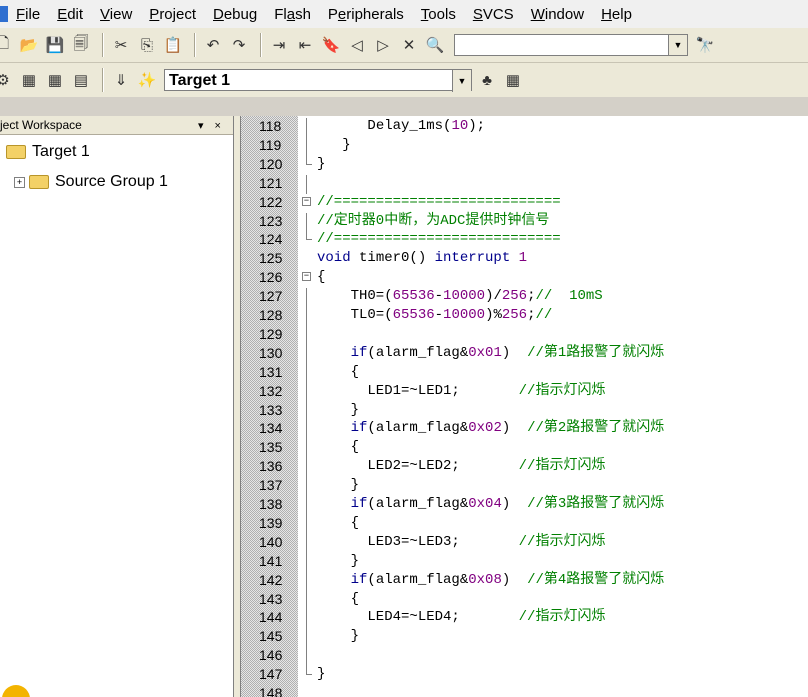 Image resolution: width=808 pixels, height=697 pixels. I want to click on code-line: 133 }, so click(524, 411).